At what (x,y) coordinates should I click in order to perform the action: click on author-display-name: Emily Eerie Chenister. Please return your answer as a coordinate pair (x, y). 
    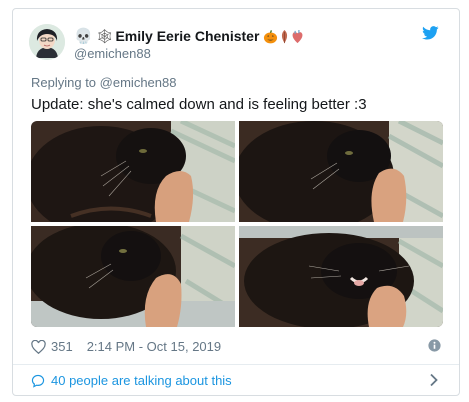
    Looking at the image, I should click on (187, 36).